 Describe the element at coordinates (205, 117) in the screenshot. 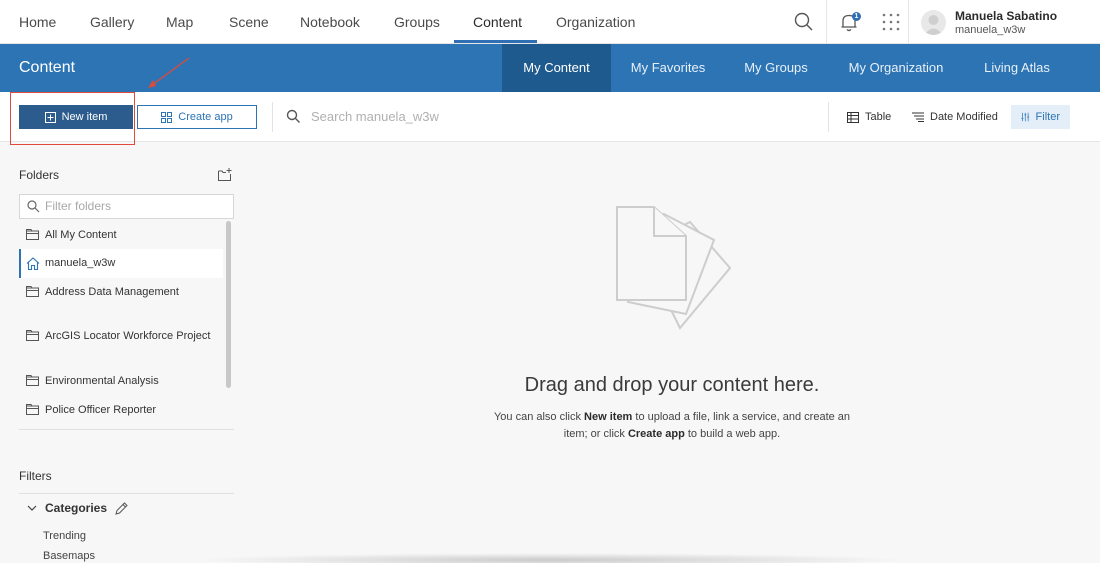

I see `create-app-label: Create app` at that location.